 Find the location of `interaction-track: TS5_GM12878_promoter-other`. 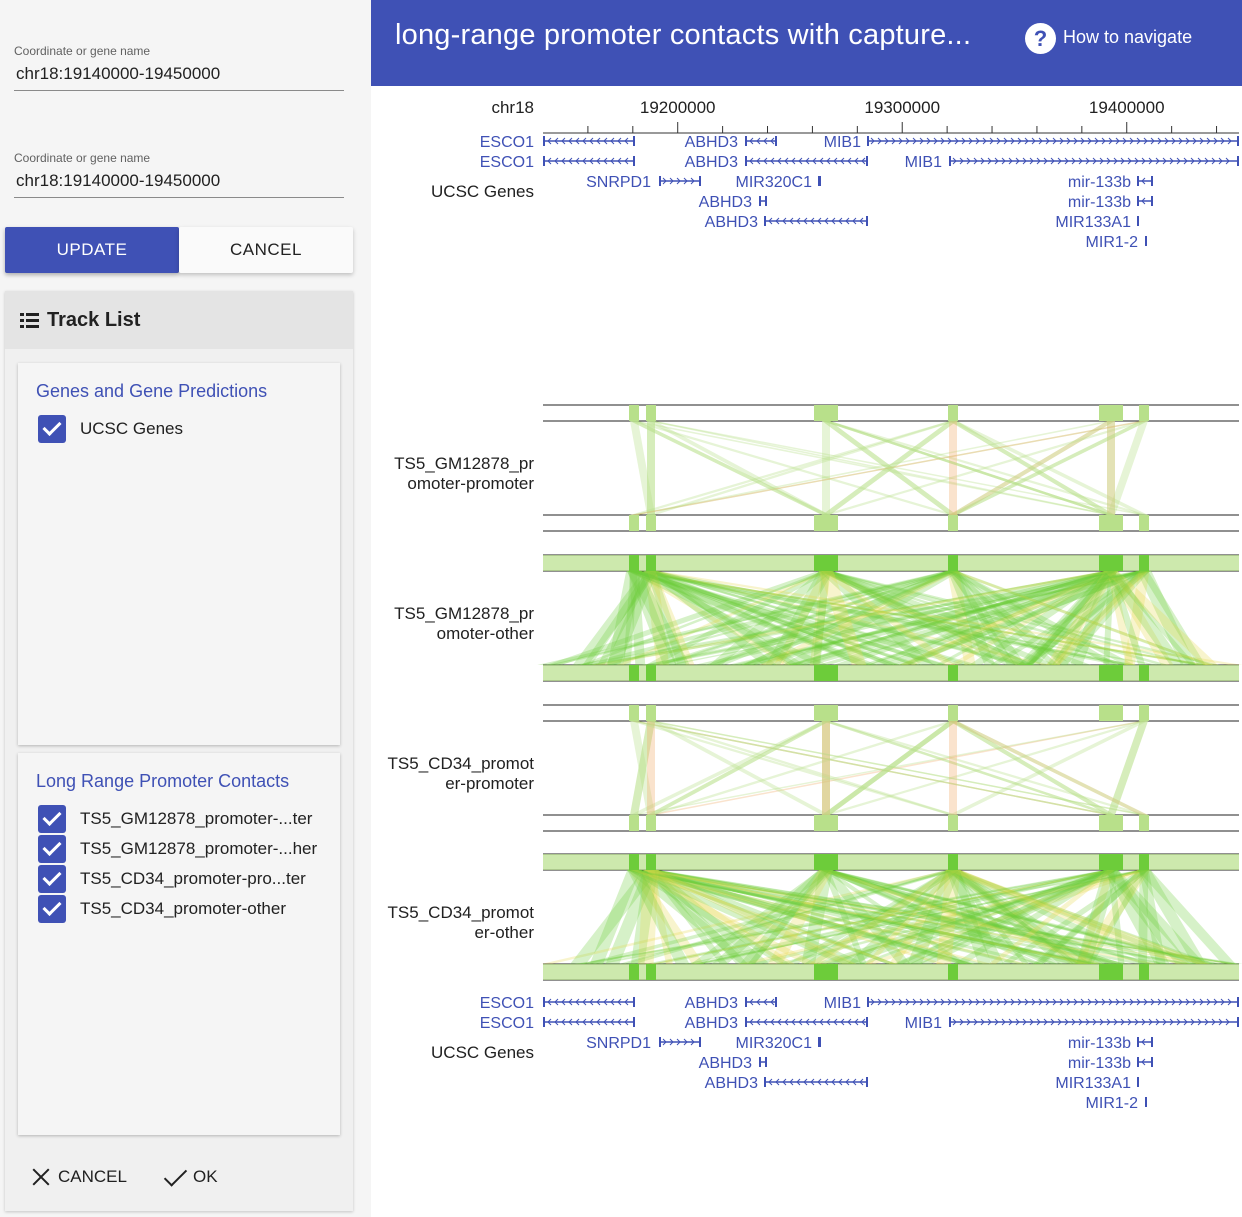

interaction-track: TS5_GM12878_promoter-other is located at coordinates (818, 618).